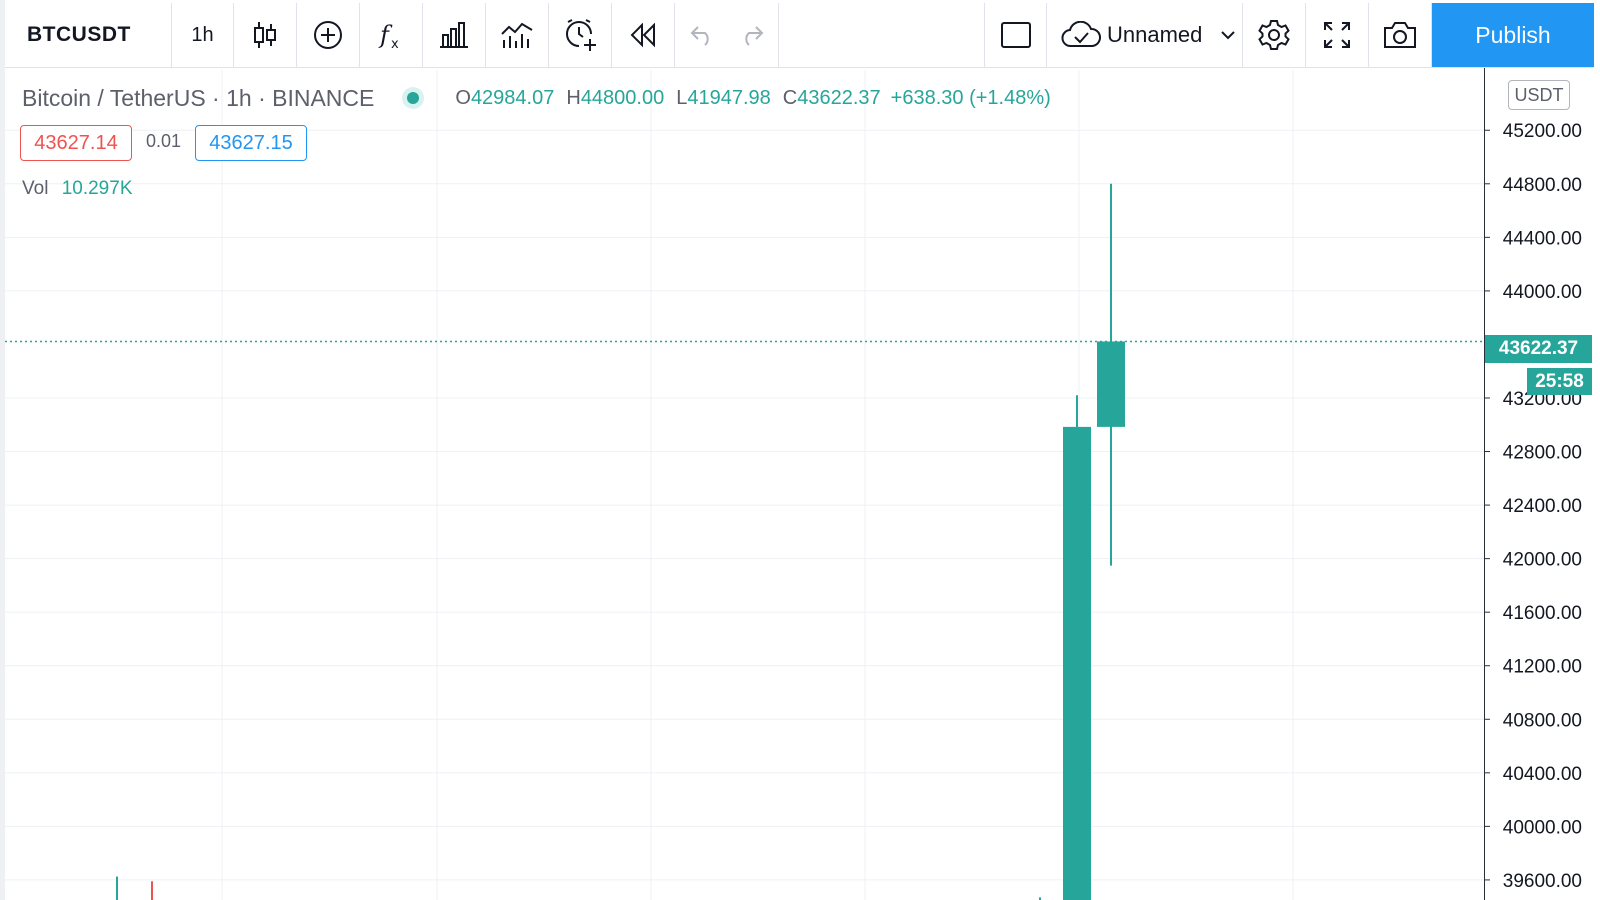 This screenshot has height=900, width=1600. I want to click on high-label: H, so click(573, 97).